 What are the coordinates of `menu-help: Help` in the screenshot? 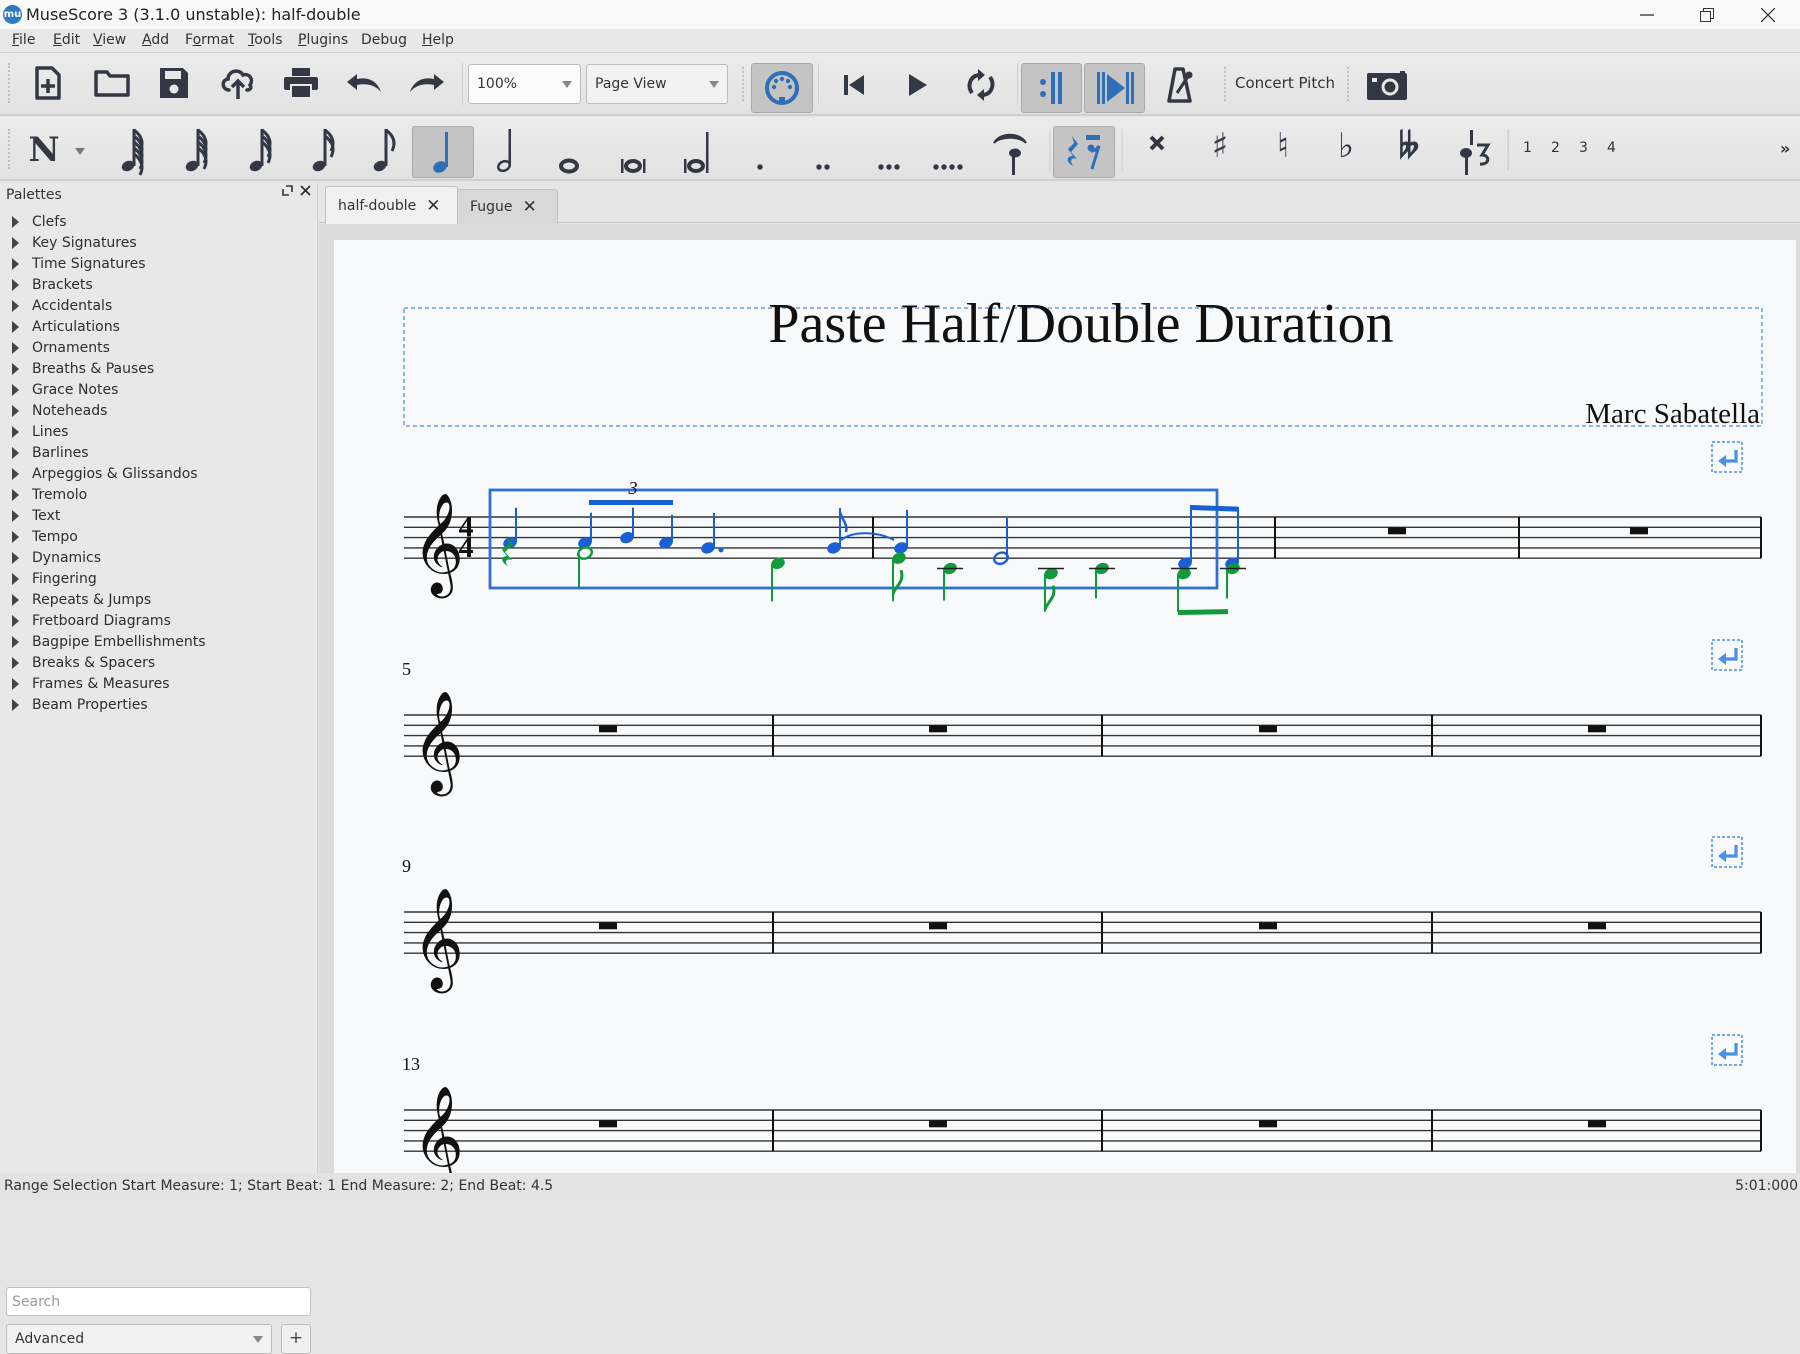 It's located at (438, 40).